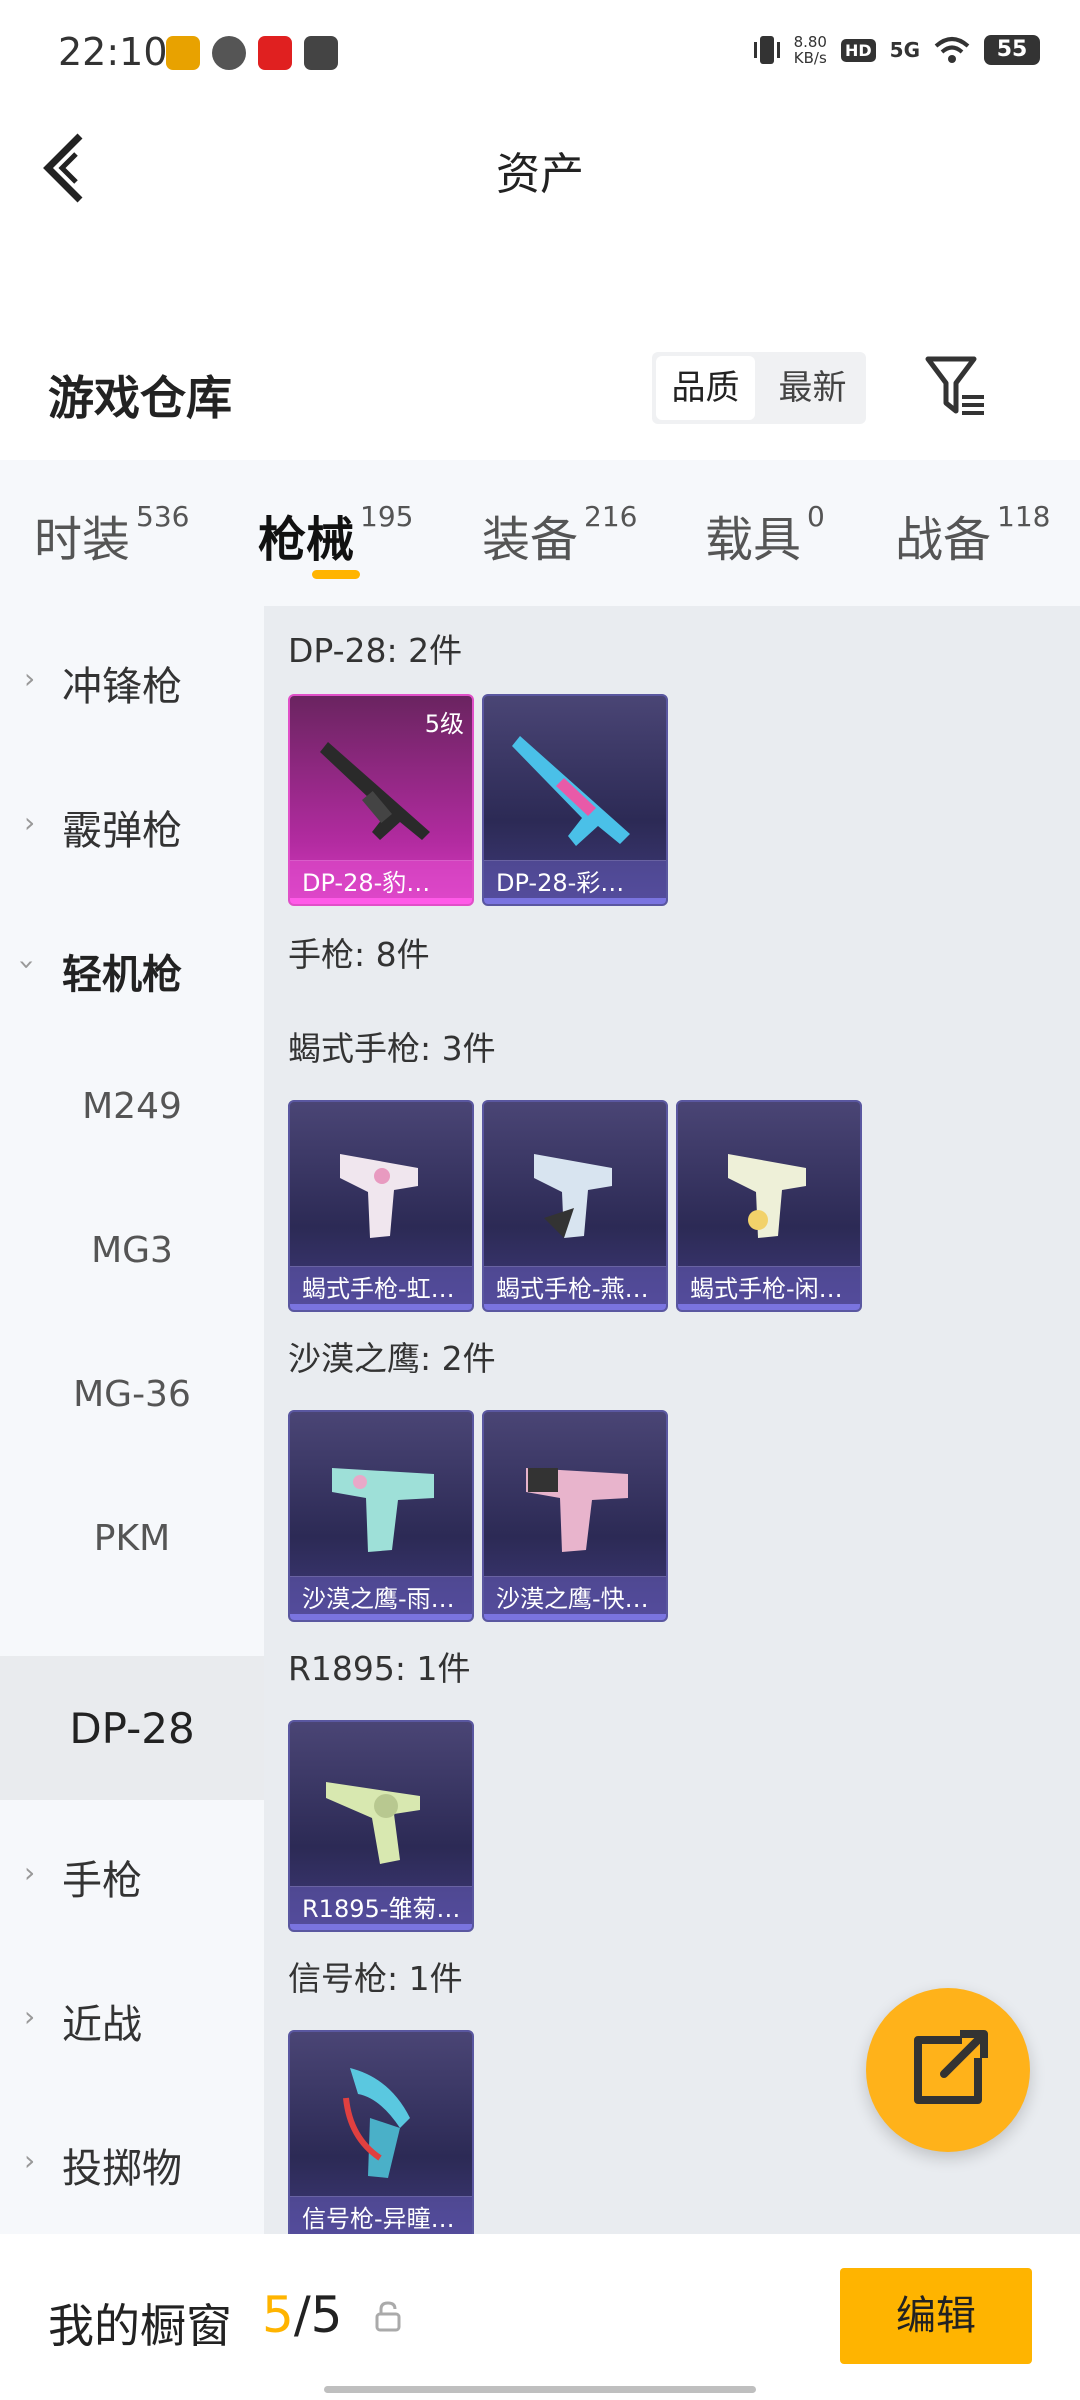 Image resolution: width=1080 pixels, height=2400 pixels. I want to click on sidebar-subitem-m249: M249, so click(132, 1110).